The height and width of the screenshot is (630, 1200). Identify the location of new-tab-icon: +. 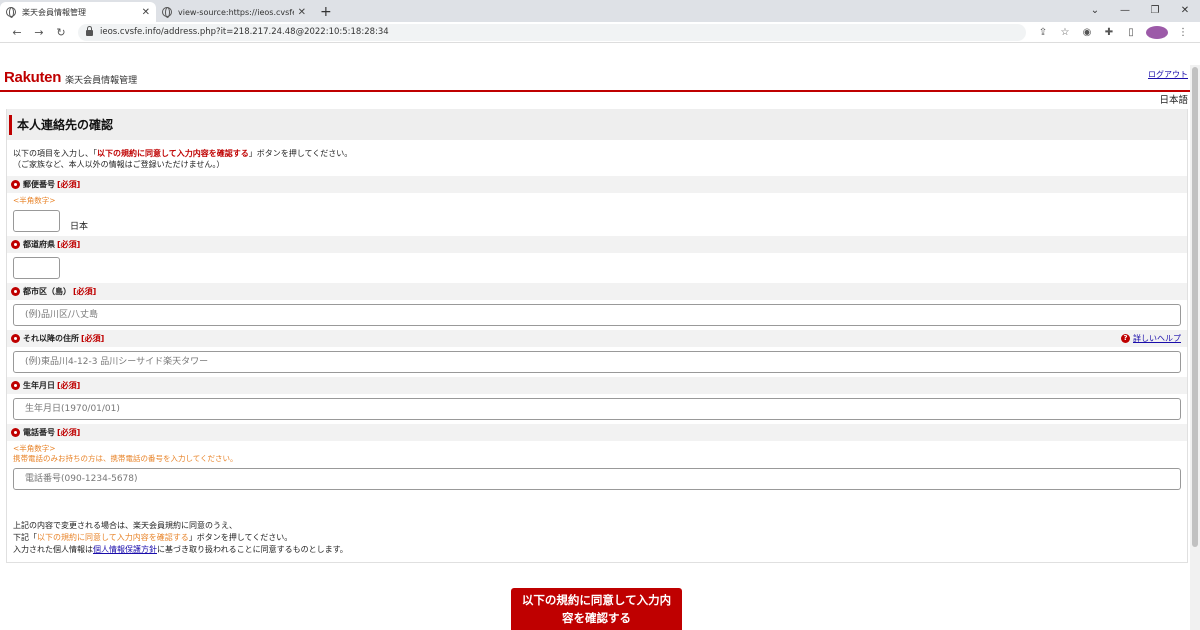
(326, 12).